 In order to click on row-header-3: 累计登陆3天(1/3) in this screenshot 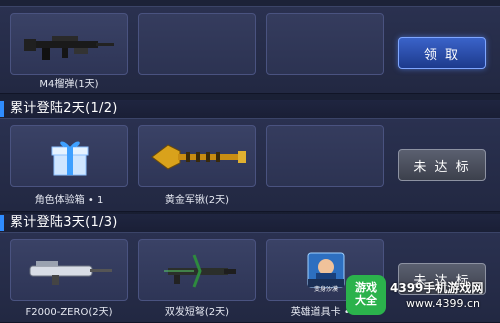, I will do `click(250, 223)`.